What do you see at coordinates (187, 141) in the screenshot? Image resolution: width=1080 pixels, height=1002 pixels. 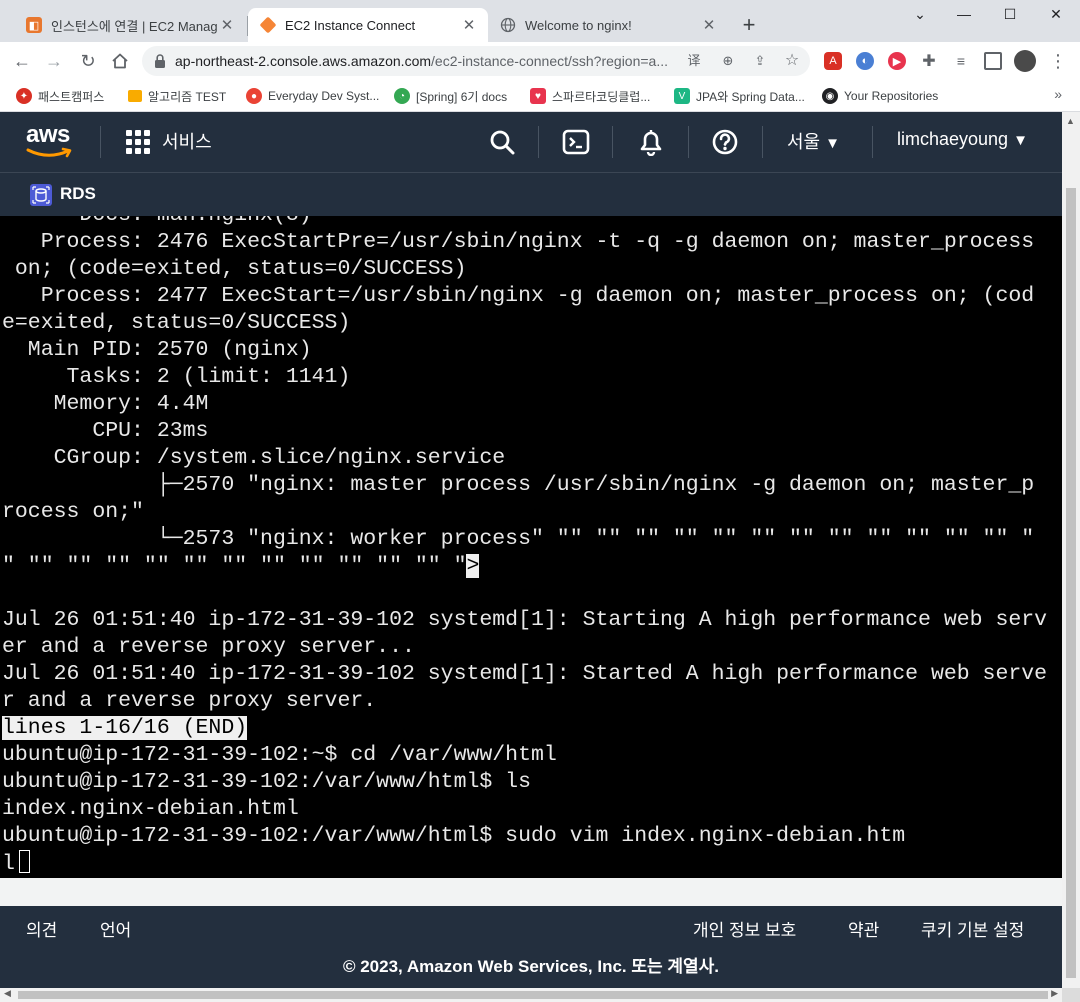 I see `services-menu-button: 서비스` at bounding box center [187, 141].